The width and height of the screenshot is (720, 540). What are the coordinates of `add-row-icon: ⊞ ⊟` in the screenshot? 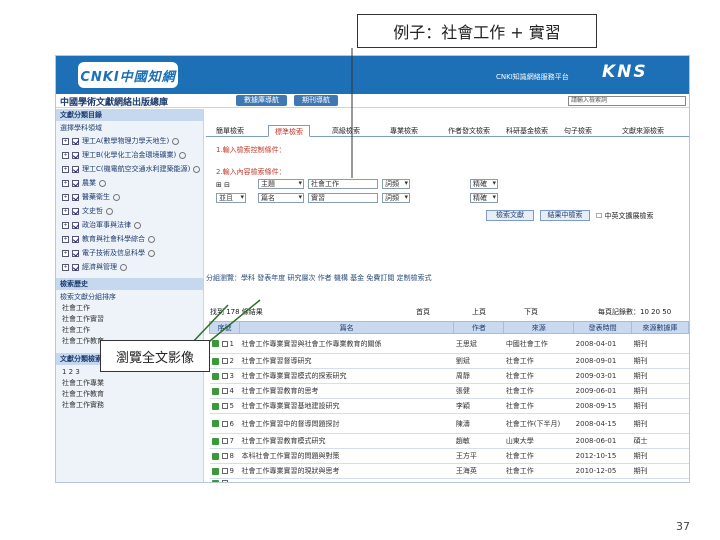 It's located at (223, 185).